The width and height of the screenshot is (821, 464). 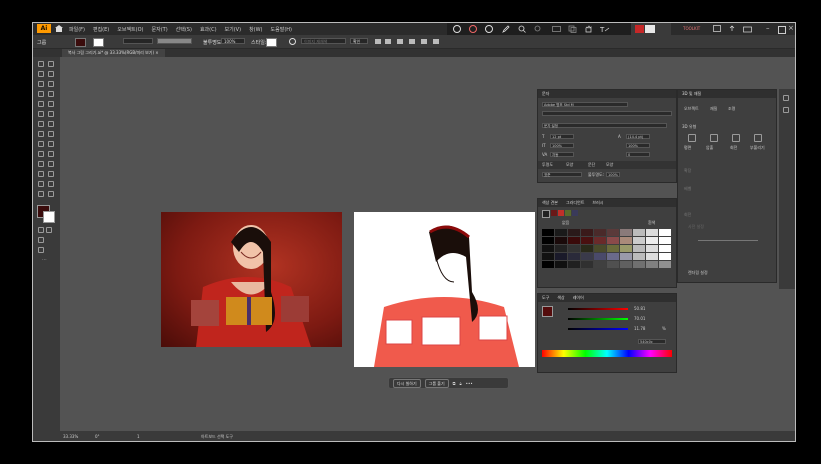 I want to click on menu-type: 문자(T), so click(x=160, y=29).